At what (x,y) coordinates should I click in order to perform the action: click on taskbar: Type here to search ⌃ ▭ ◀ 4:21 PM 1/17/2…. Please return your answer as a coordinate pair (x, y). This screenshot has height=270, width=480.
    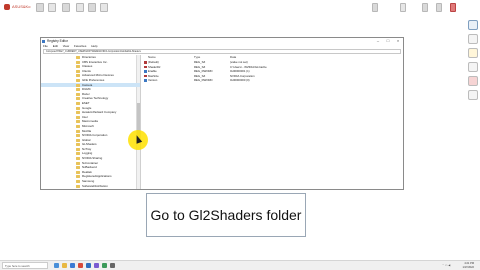
    Looking at the image, I should click on (240, 265).